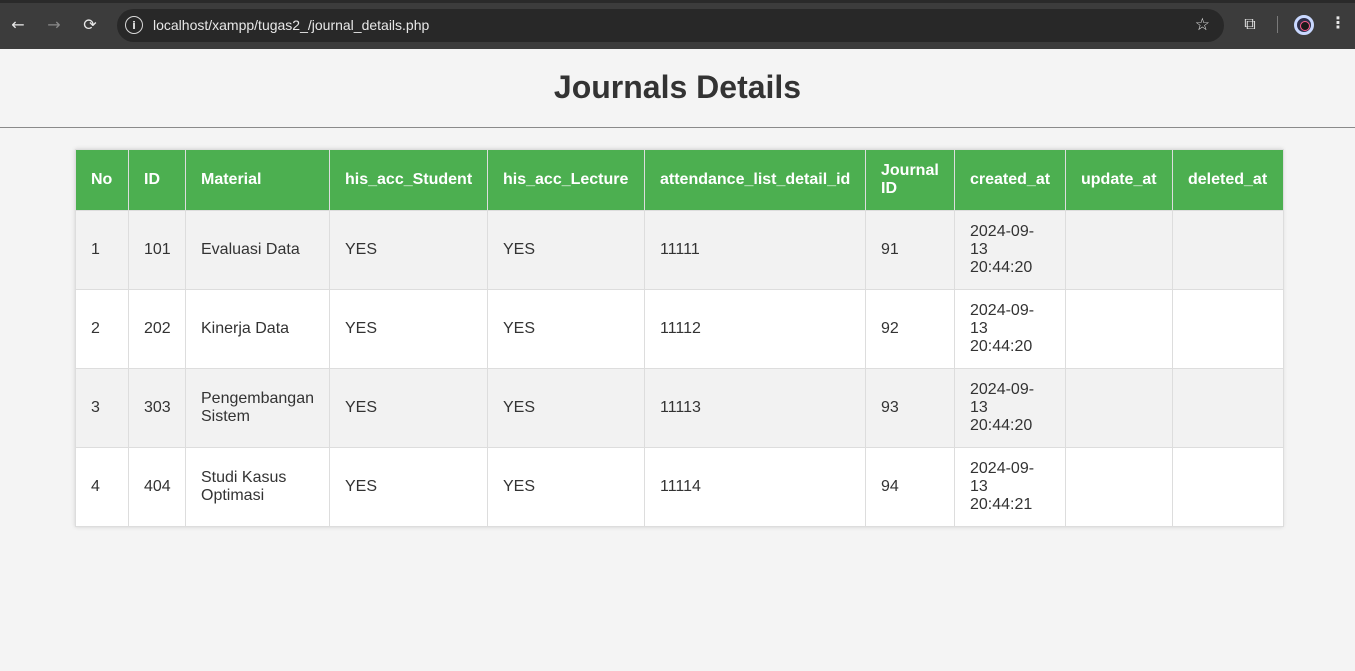  I want to click on cell-attendance-list-detail-id: 11111, so click(755, 250).